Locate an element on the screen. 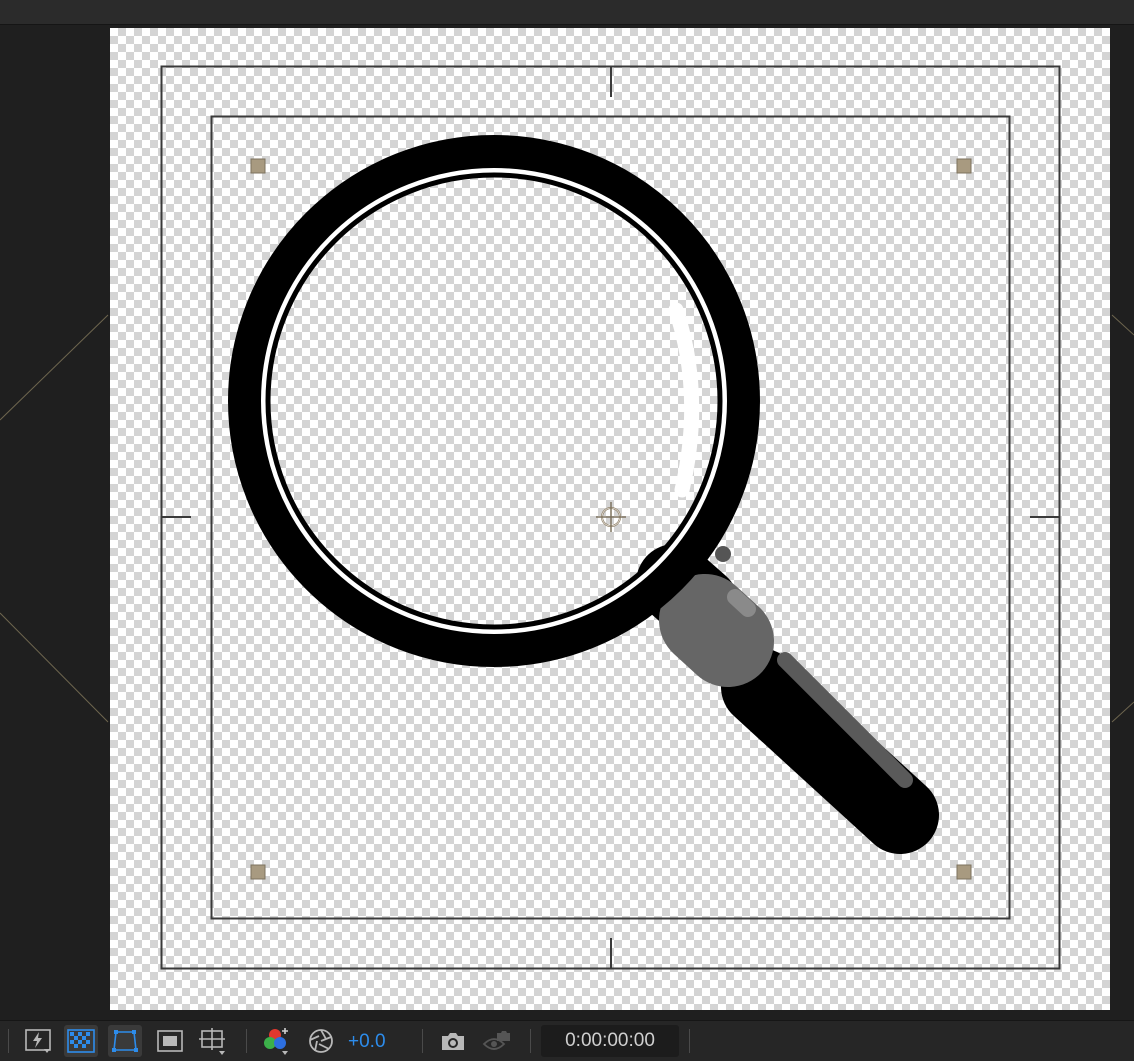 The height and width of the screenshot is (1061, 1134). take-snapshot-button is located at coordinates (453, 1041).